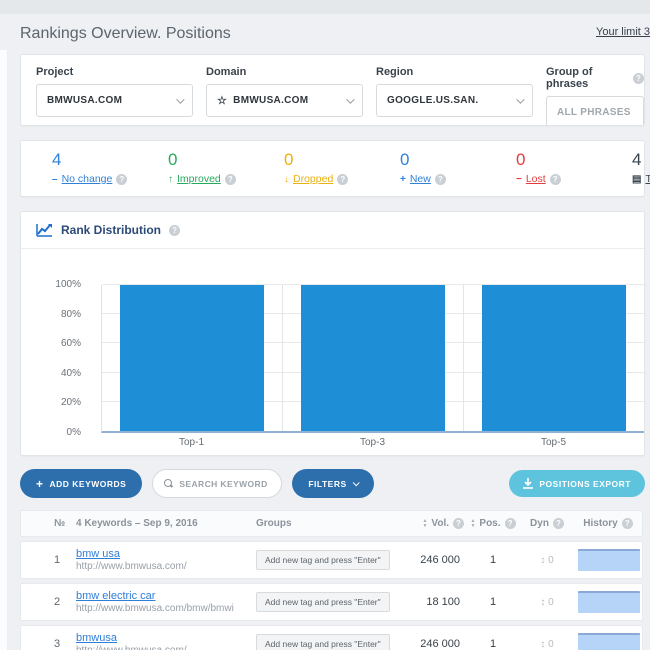 The image size is (650, 650). Describe the element at coordinates (313, 179) in the screenshot. I see `stat-dropped-link: Dropped` at that location.